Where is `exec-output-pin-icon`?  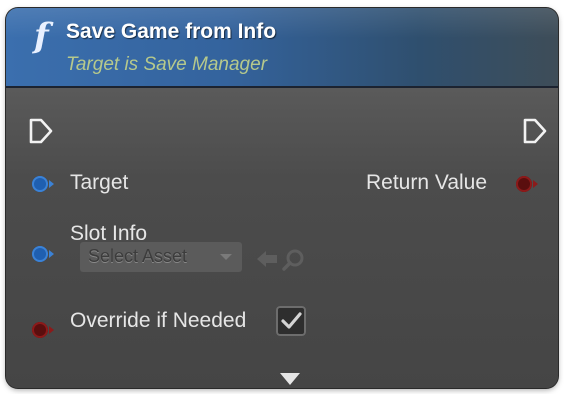
exec-output-pin-icon is located at coordinates (535, 131).